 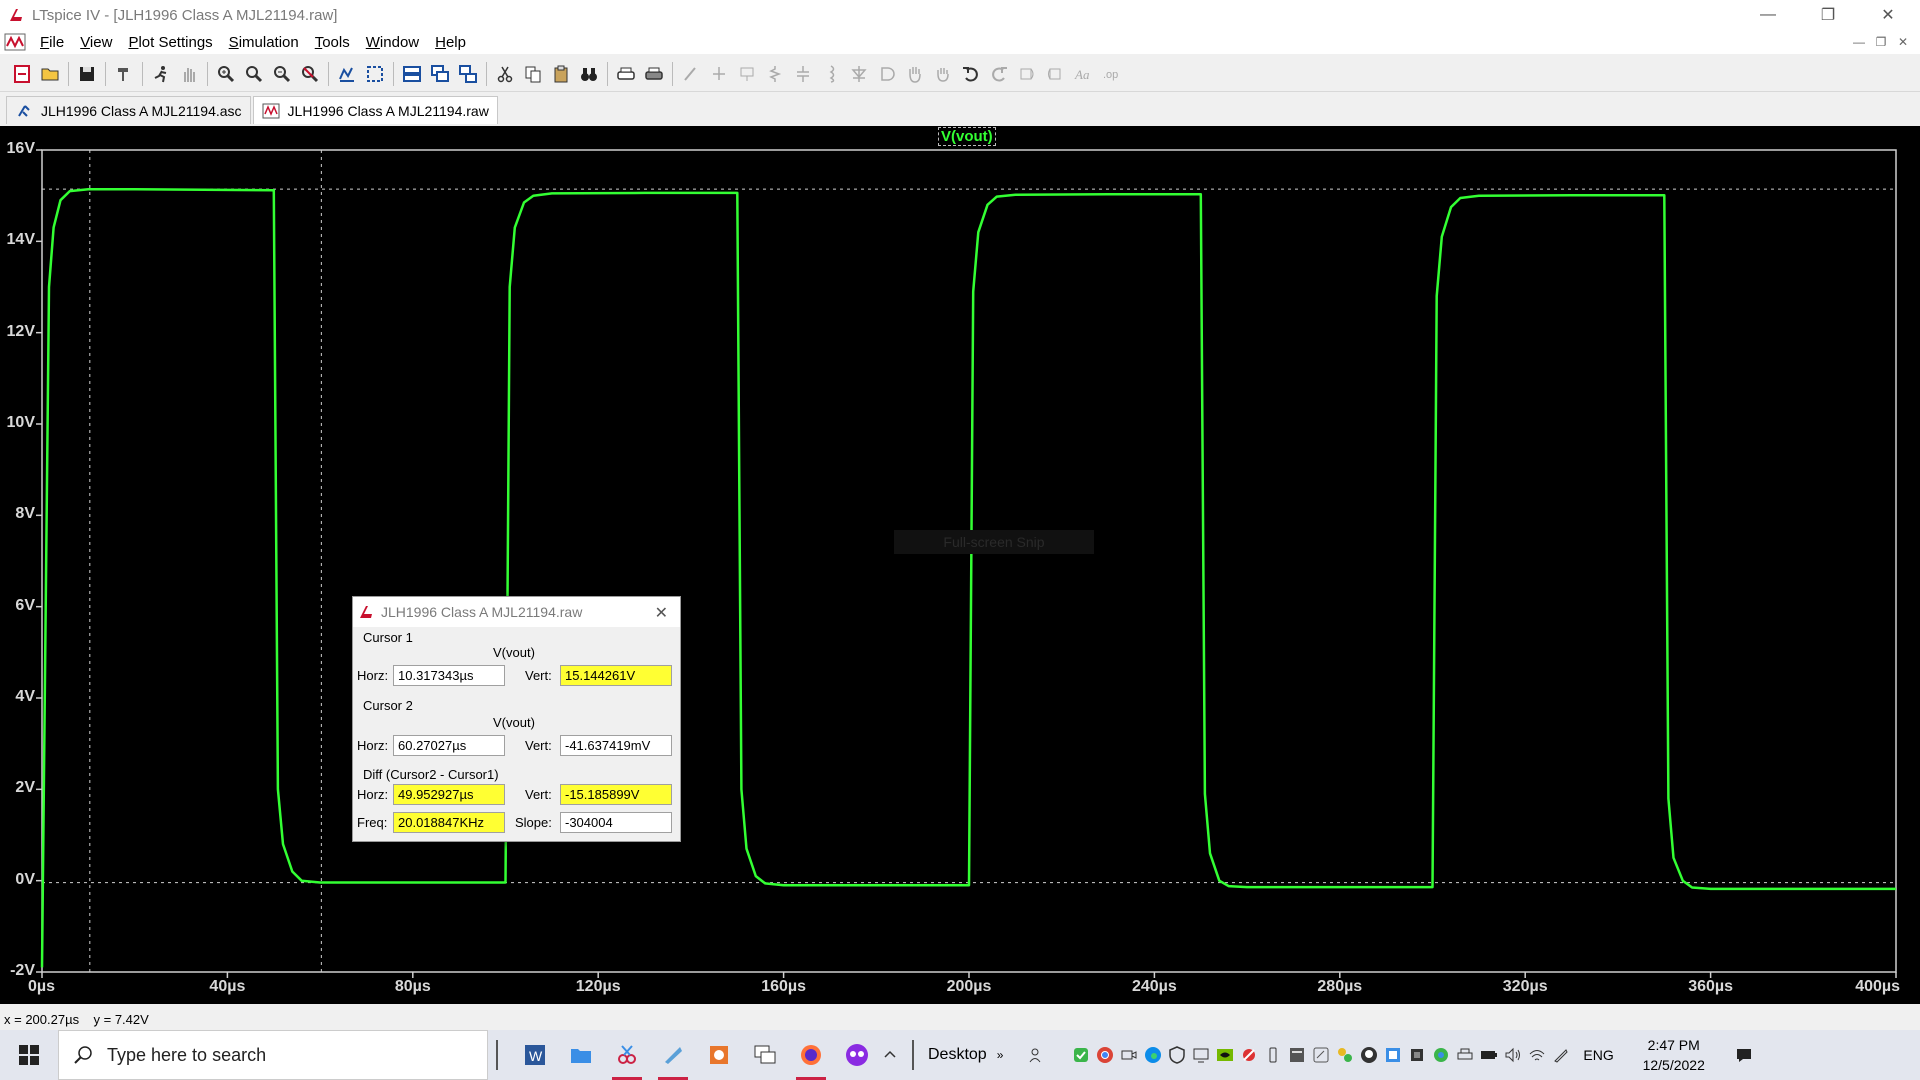 I want to click on drag-button, so click(x=943, y=74).